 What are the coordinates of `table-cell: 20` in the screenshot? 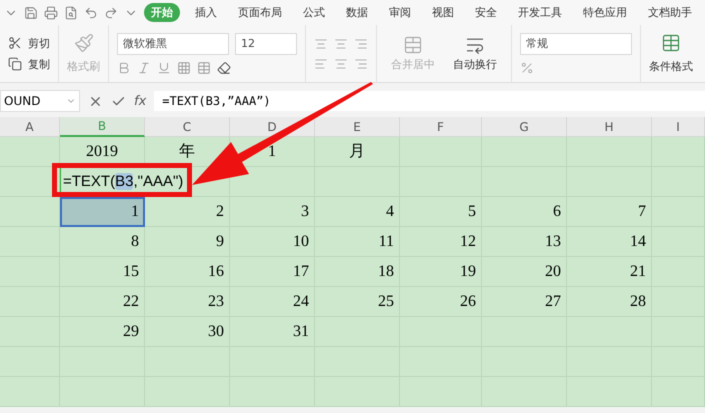 It's located at (524, 272).